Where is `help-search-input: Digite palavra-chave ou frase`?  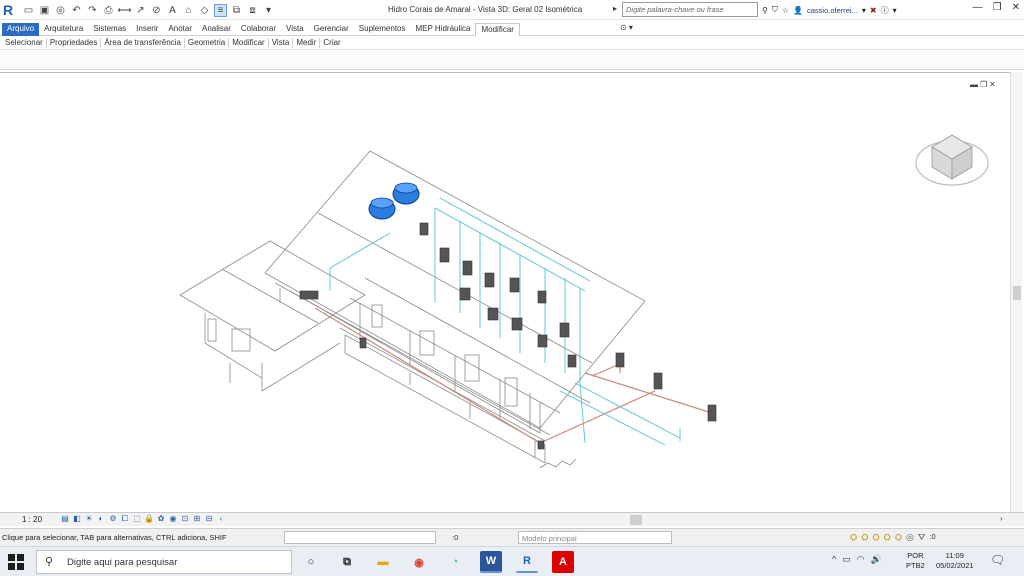
help-search-input: Digite palavra-chave ou frase is located at coordinates (690, 9).